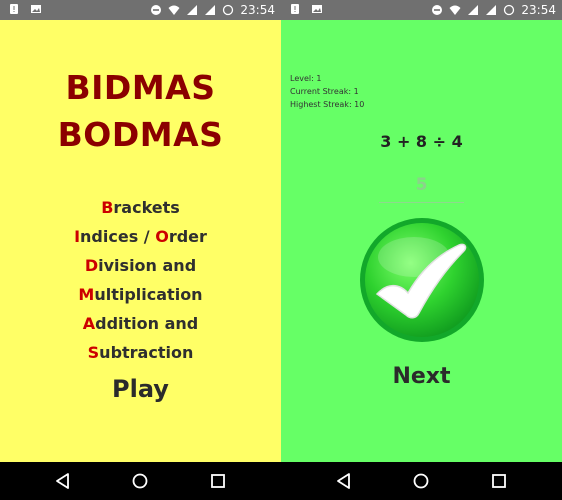 The width and height of the screenshot is (562, 500). Describe the element at coordinates (140, 236) in the screenshot. I see `rule-indices-order: Indices / Order` at that location.